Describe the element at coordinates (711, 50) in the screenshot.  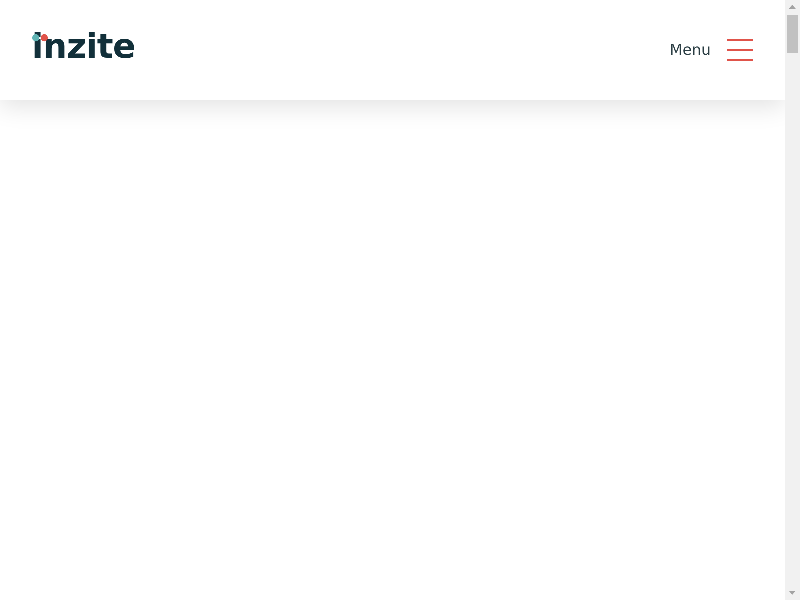
I see `menu-button: Menu` at that location.